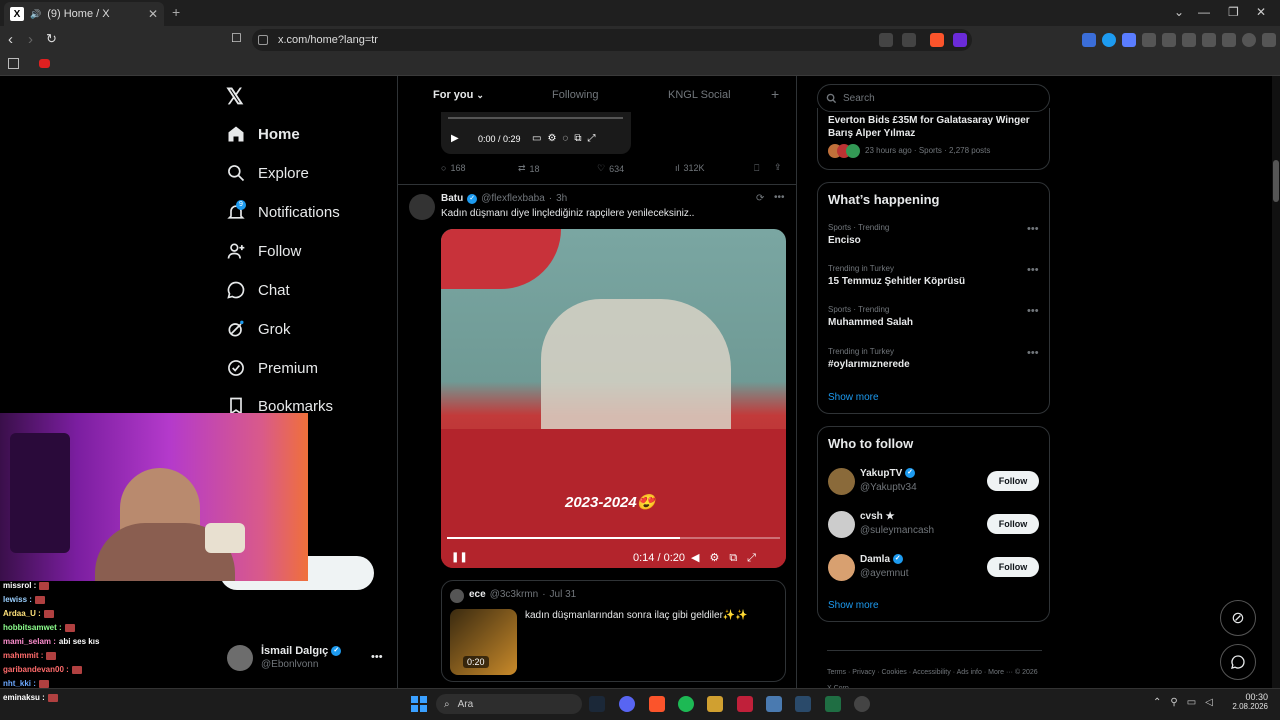 The image size is (1280, 720). Describe the element at coordinates (258, 290) in the screenshot. I see `nav-item-chat: Chat` at that location.